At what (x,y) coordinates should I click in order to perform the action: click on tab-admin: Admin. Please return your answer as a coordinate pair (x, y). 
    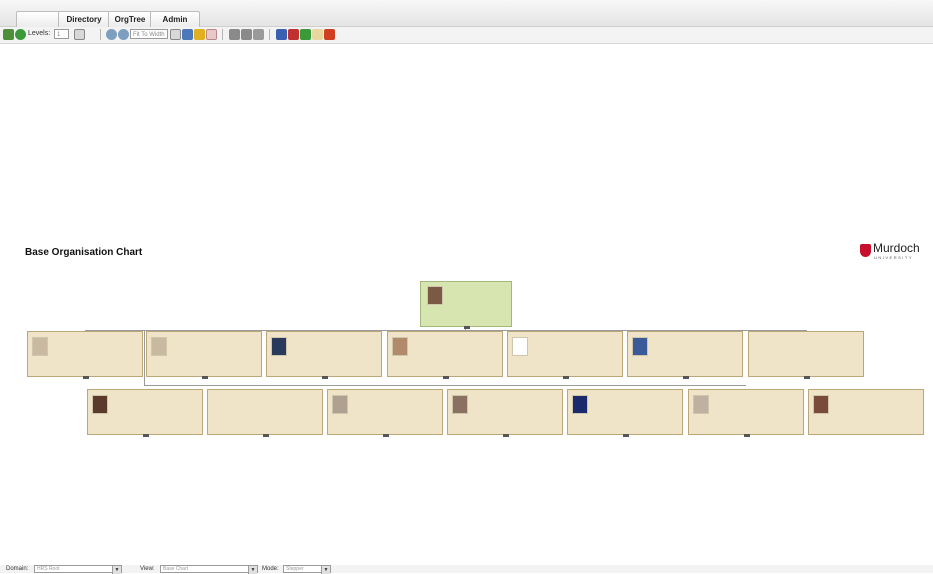
    Looking at the image, I should click on (175, 19).